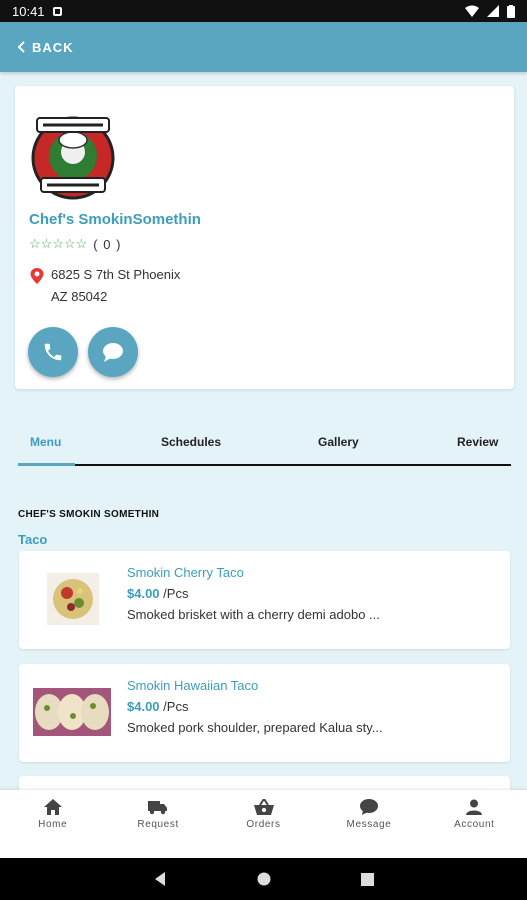 Image resolution: width=527 pixels, height=900 pixels. What do you see at coordinates (263, 807) in the screenshot?
I see `basket-icon` at bounding box center [263, 807].